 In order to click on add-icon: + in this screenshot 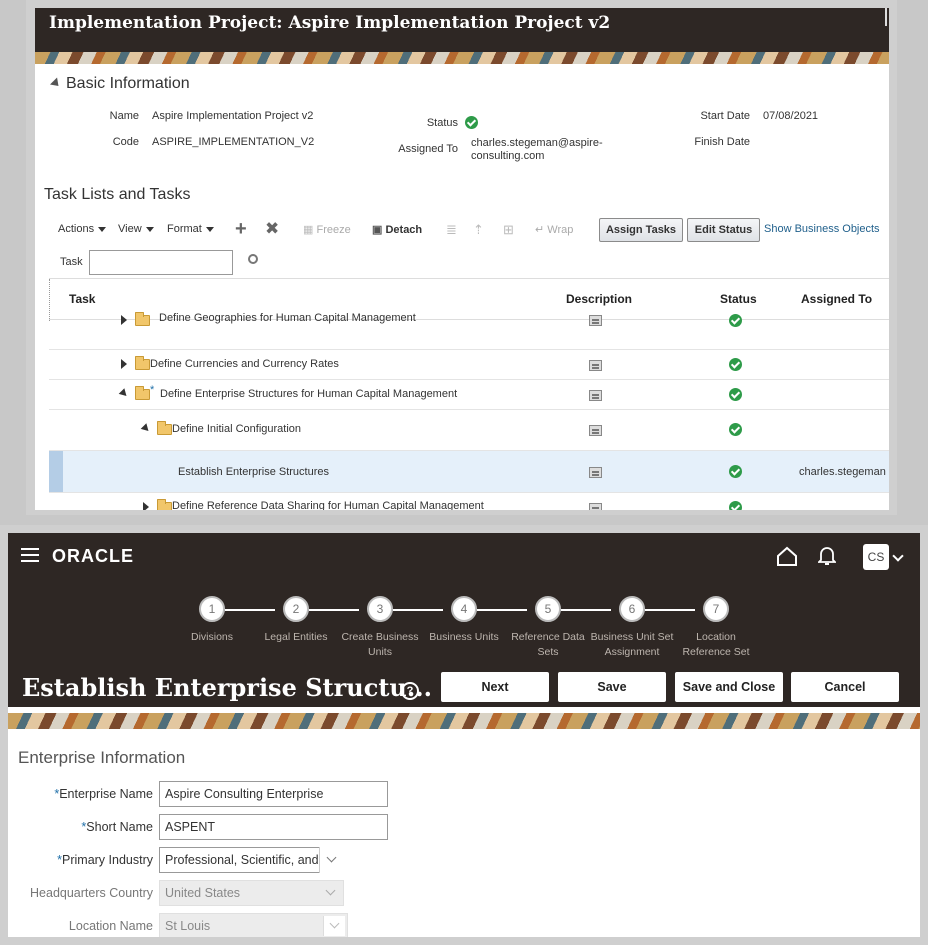, I will do `click(241, 229)`.